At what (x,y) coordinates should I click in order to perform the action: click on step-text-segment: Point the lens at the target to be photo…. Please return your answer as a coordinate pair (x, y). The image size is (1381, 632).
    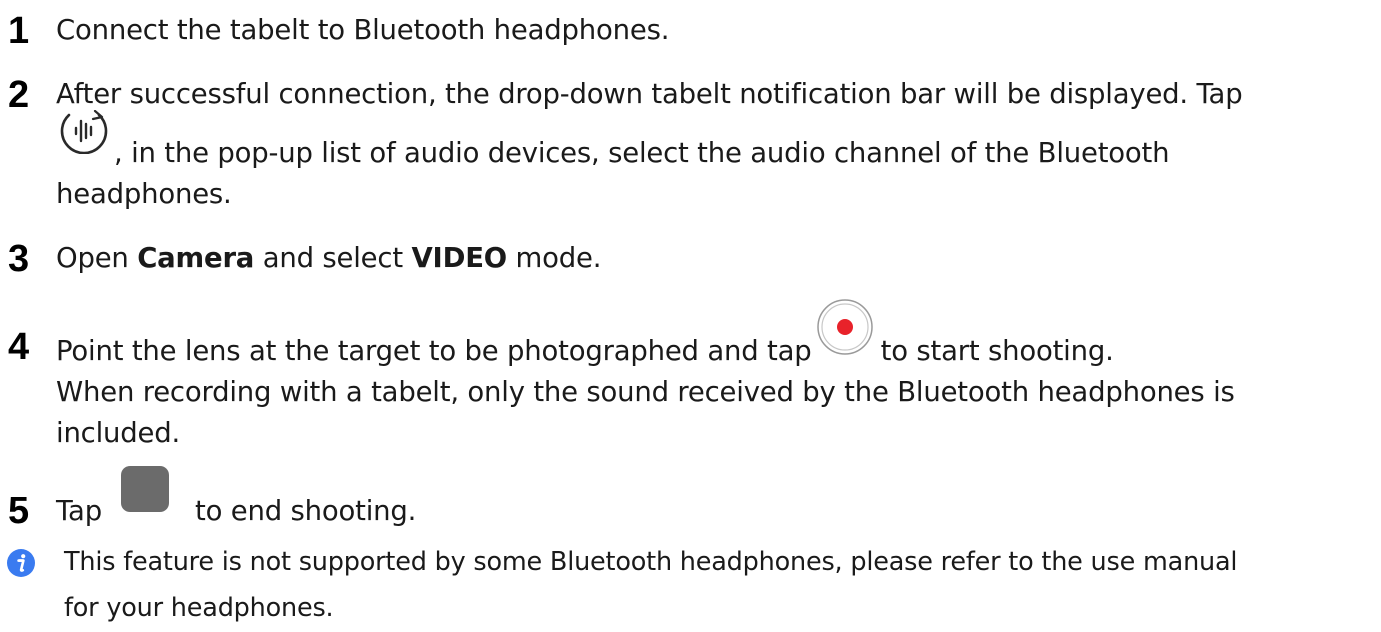
    Looking at the image, I should click on (438, 351).